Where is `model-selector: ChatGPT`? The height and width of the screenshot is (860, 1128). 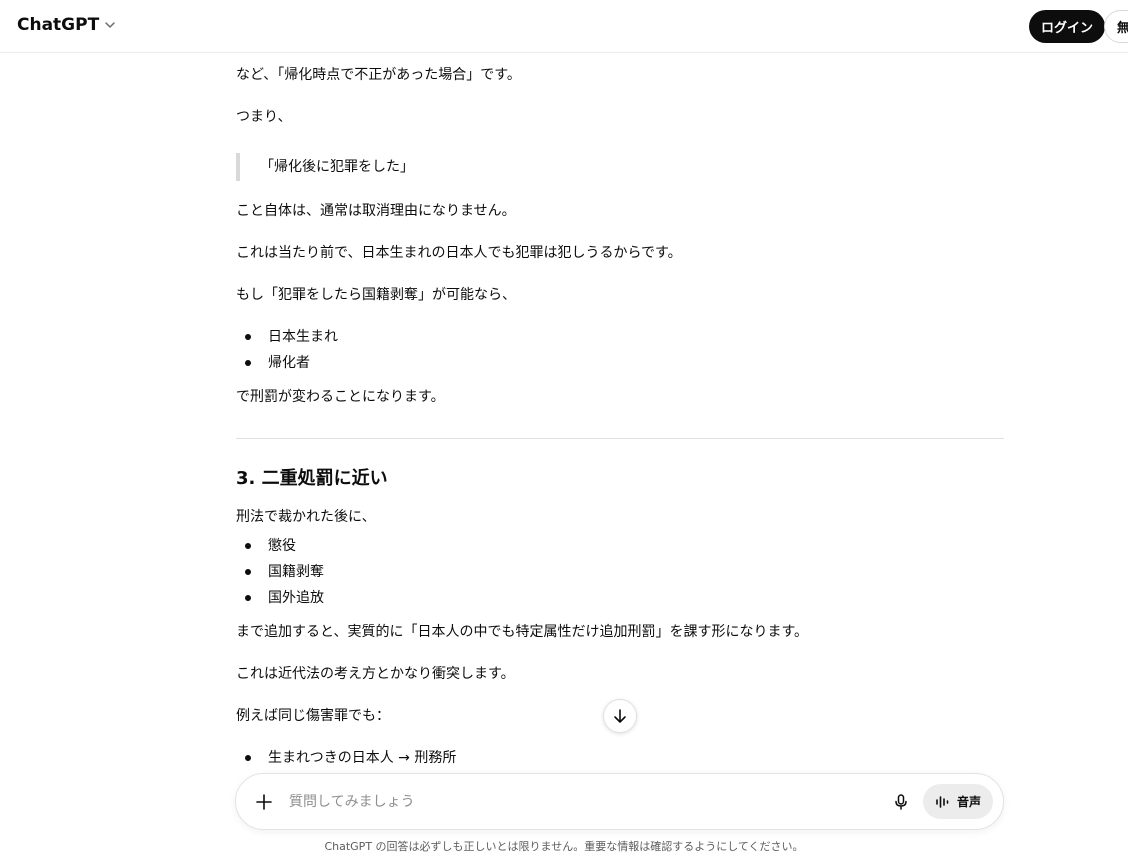 model-selector: ChatGPT is located at coordinates (66, 25).